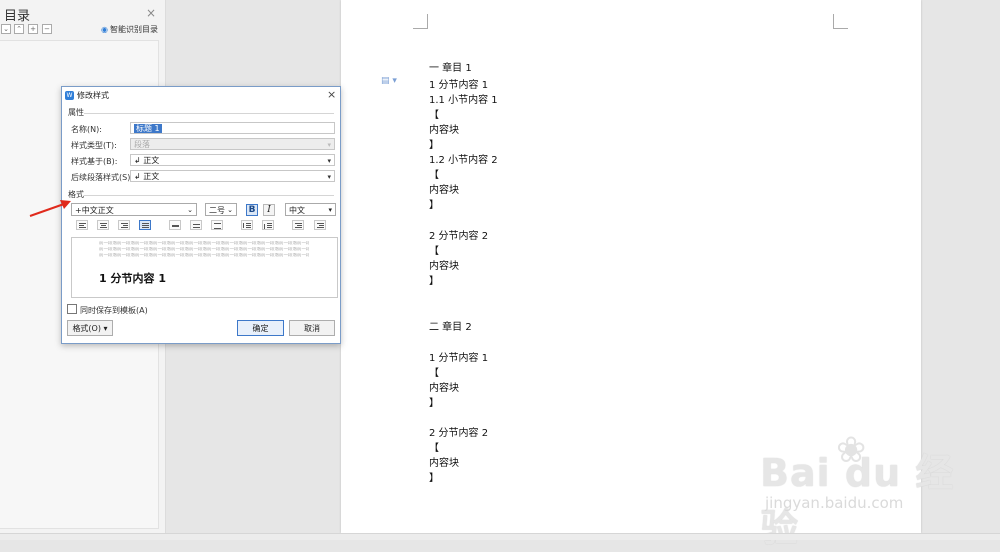 Image resolution: width=1000 pixels, height=552 pixels. Describe the element at coordinates (147, 160) in the screenshot. I see `based-on-value: ↲ 正文` at that location.